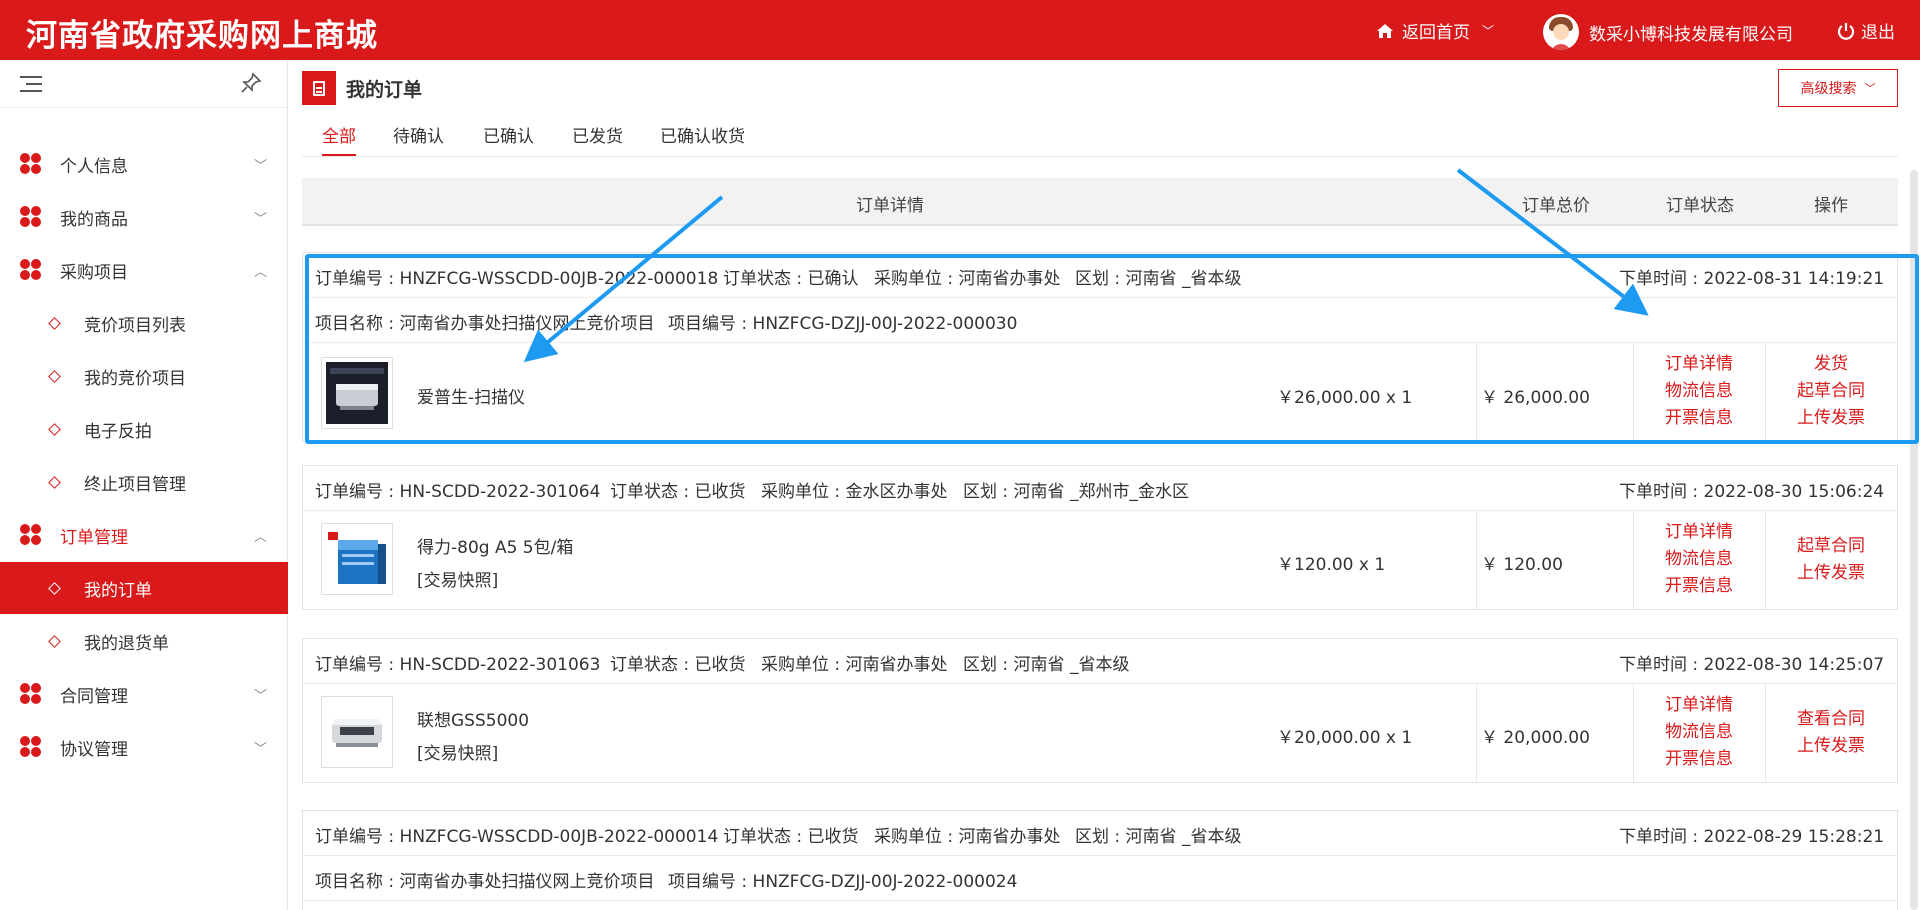 The image size is (1920, 910). Describe the element at coordinates (597, 141) in the screenshot. I see `tab-shipped: 已发货` at that location.